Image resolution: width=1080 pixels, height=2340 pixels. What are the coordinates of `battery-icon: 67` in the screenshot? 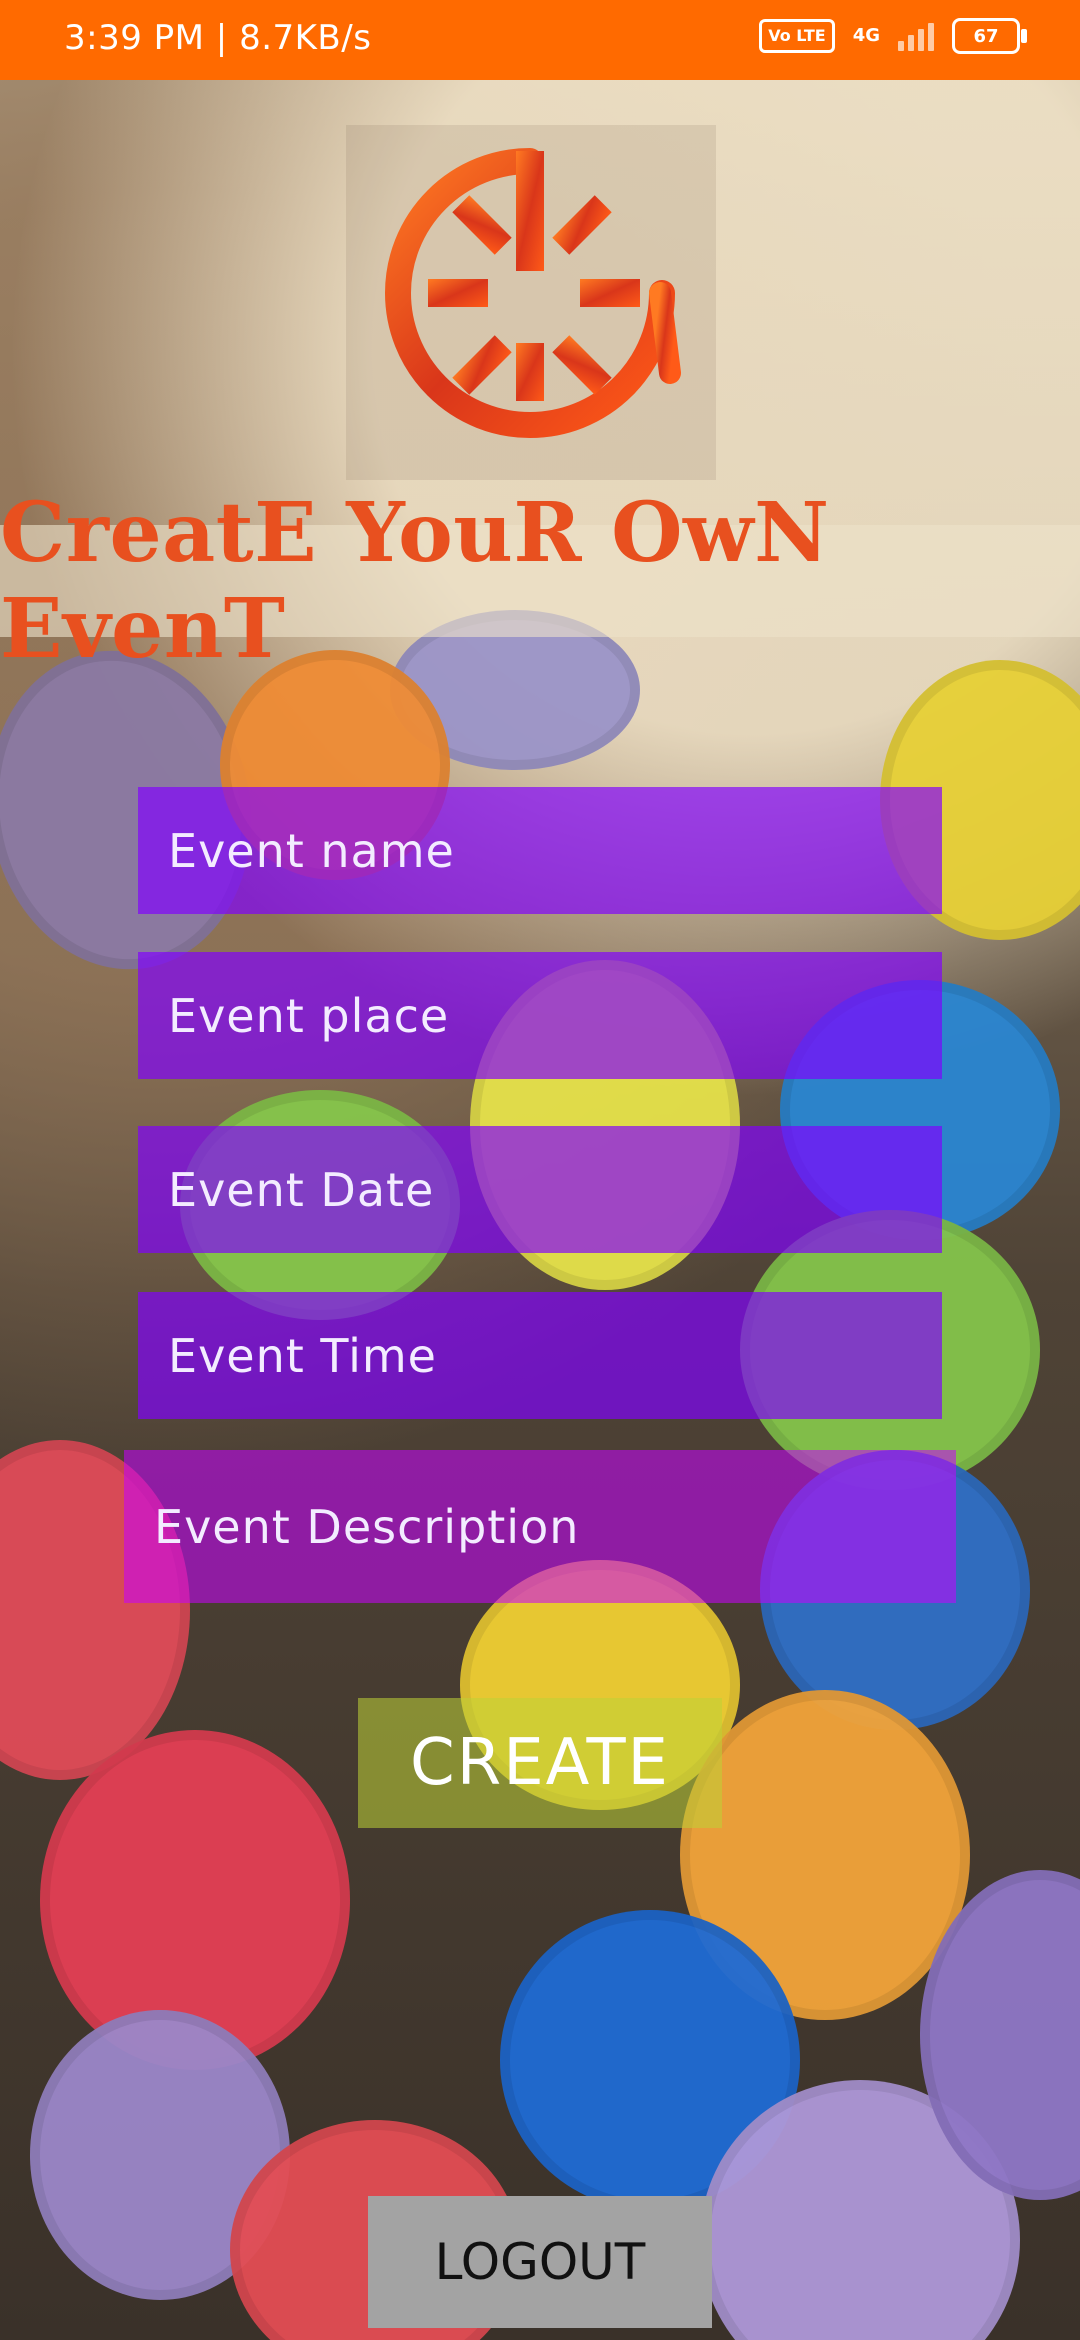 It's located at (989, 36).